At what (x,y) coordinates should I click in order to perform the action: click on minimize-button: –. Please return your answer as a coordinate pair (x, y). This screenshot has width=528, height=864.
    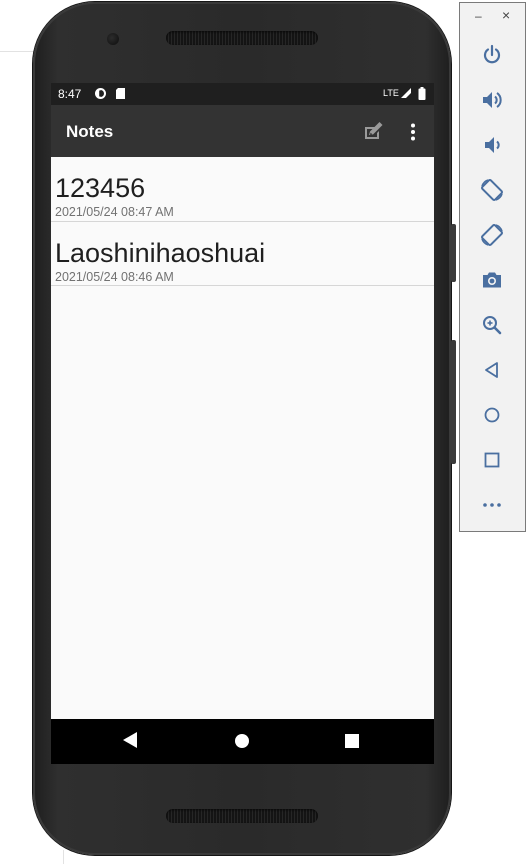
    Looking at the image, I should click on (478, 16).